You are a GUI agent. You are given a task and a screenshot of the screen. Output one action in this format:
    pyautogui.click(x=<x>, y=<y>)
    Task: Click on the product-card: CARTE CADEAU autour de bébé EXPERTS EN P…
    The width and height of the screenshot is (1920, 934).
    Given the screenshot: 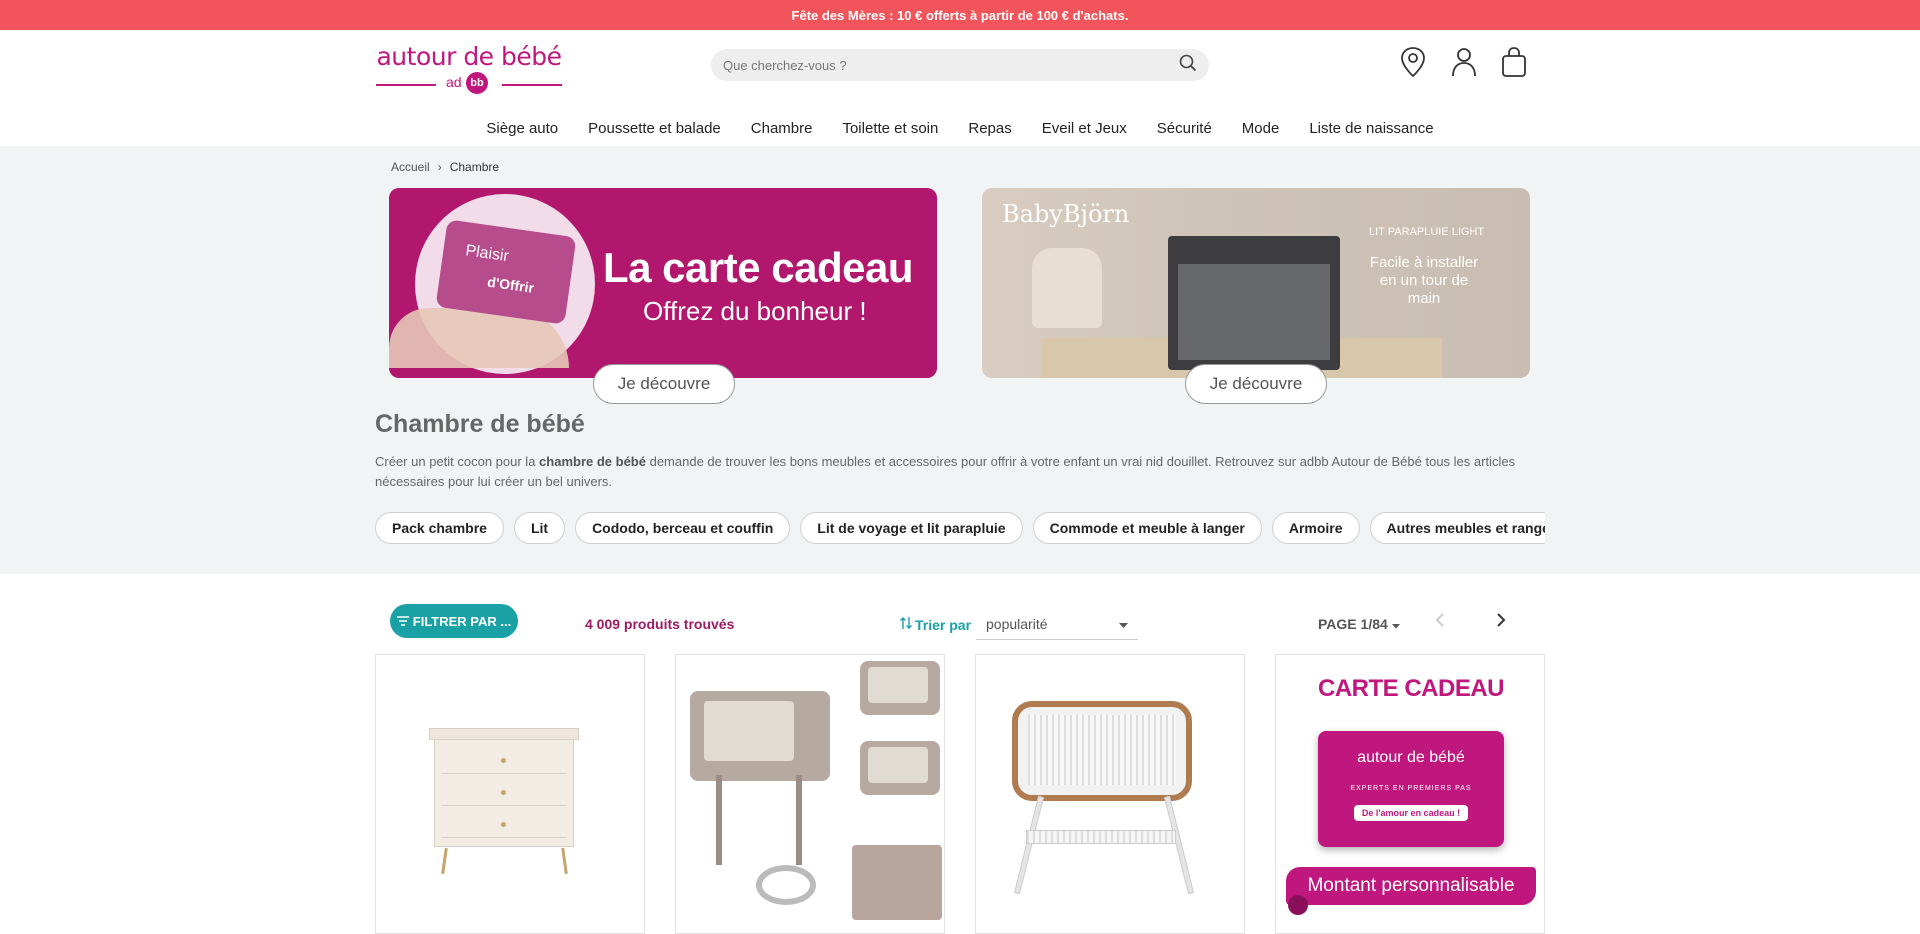 What is the action you would take?
    pyautogui.click(x=1410, y=794)
    